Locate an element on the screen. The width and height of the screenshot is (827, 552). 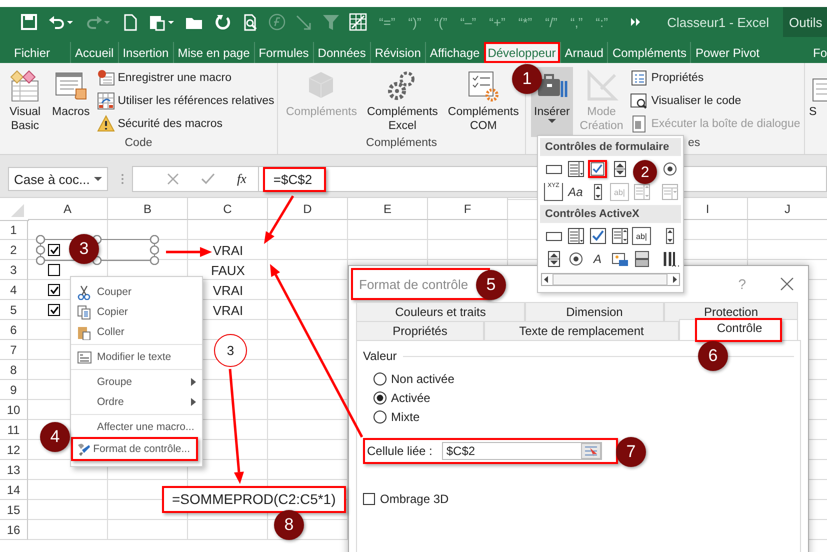
section-header: Contrôles ActiveX is located at coordinates (610, 214).